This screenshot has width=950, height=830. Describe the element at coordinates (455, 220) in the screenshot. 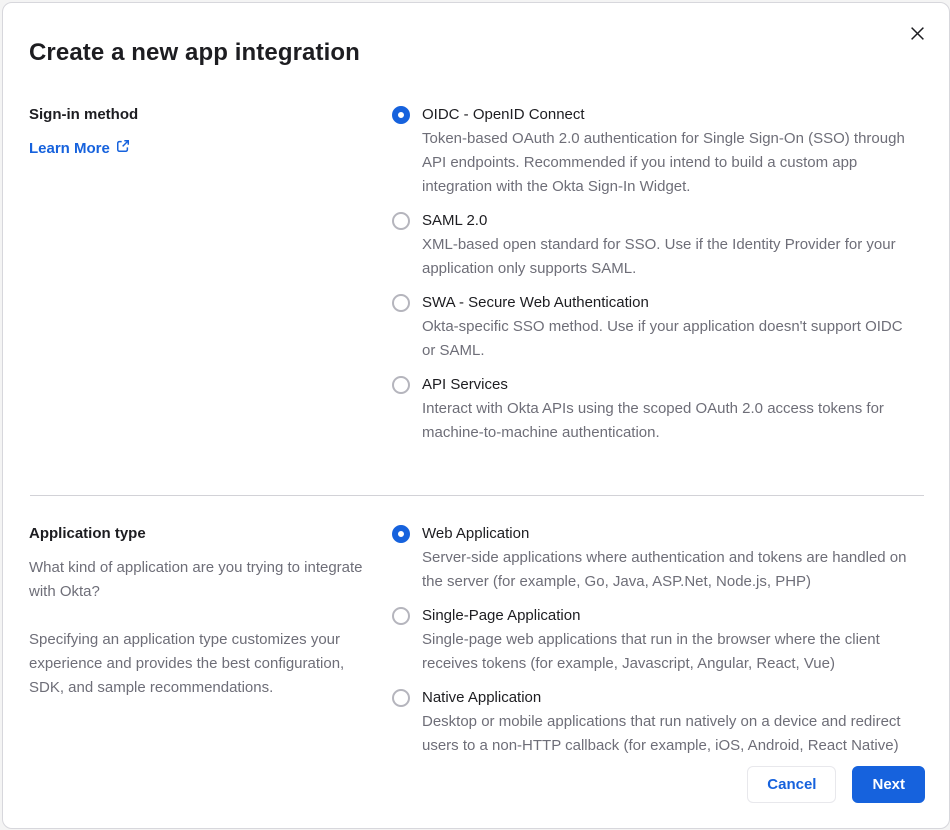

I see `radio-label-saml: SAML 2.0` at that location.